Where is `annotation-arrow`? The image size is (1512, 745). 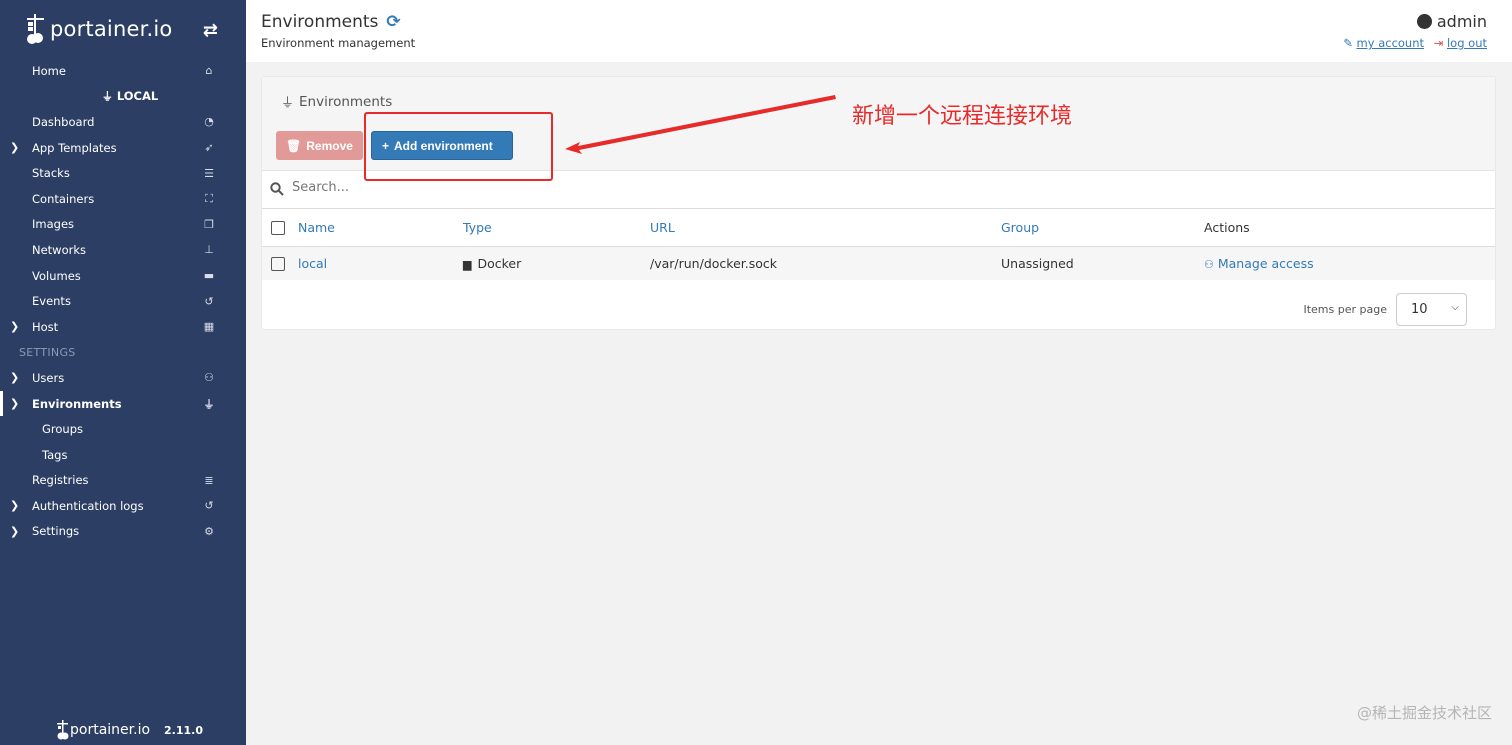
annotation-arrow is located at coordinates (700, 124).